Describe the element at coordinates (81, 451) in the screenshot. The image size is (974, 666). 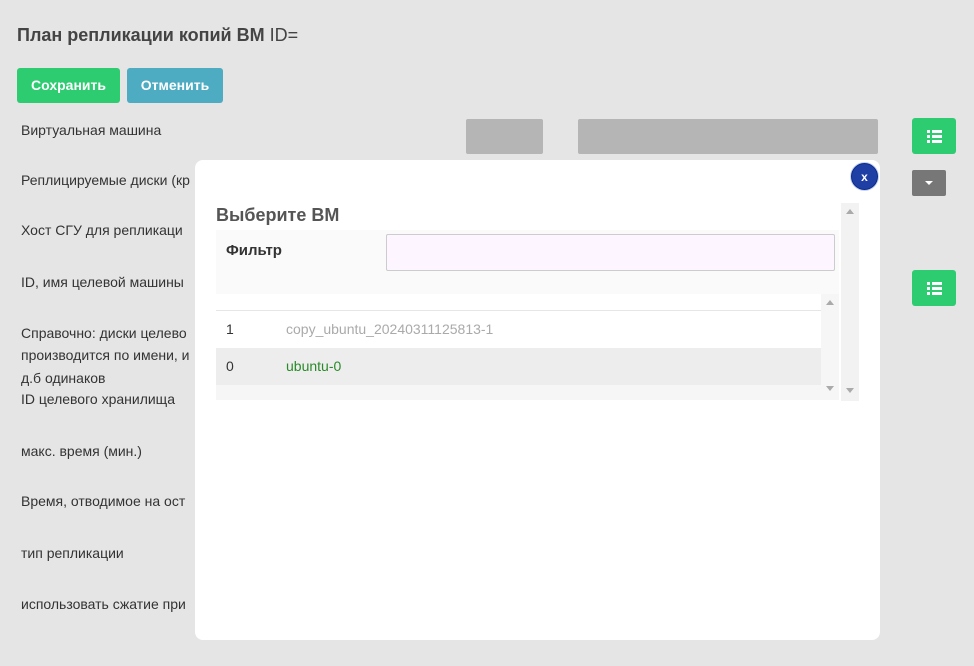
I see `label-max-time: макс. время (мин.)` at that location.